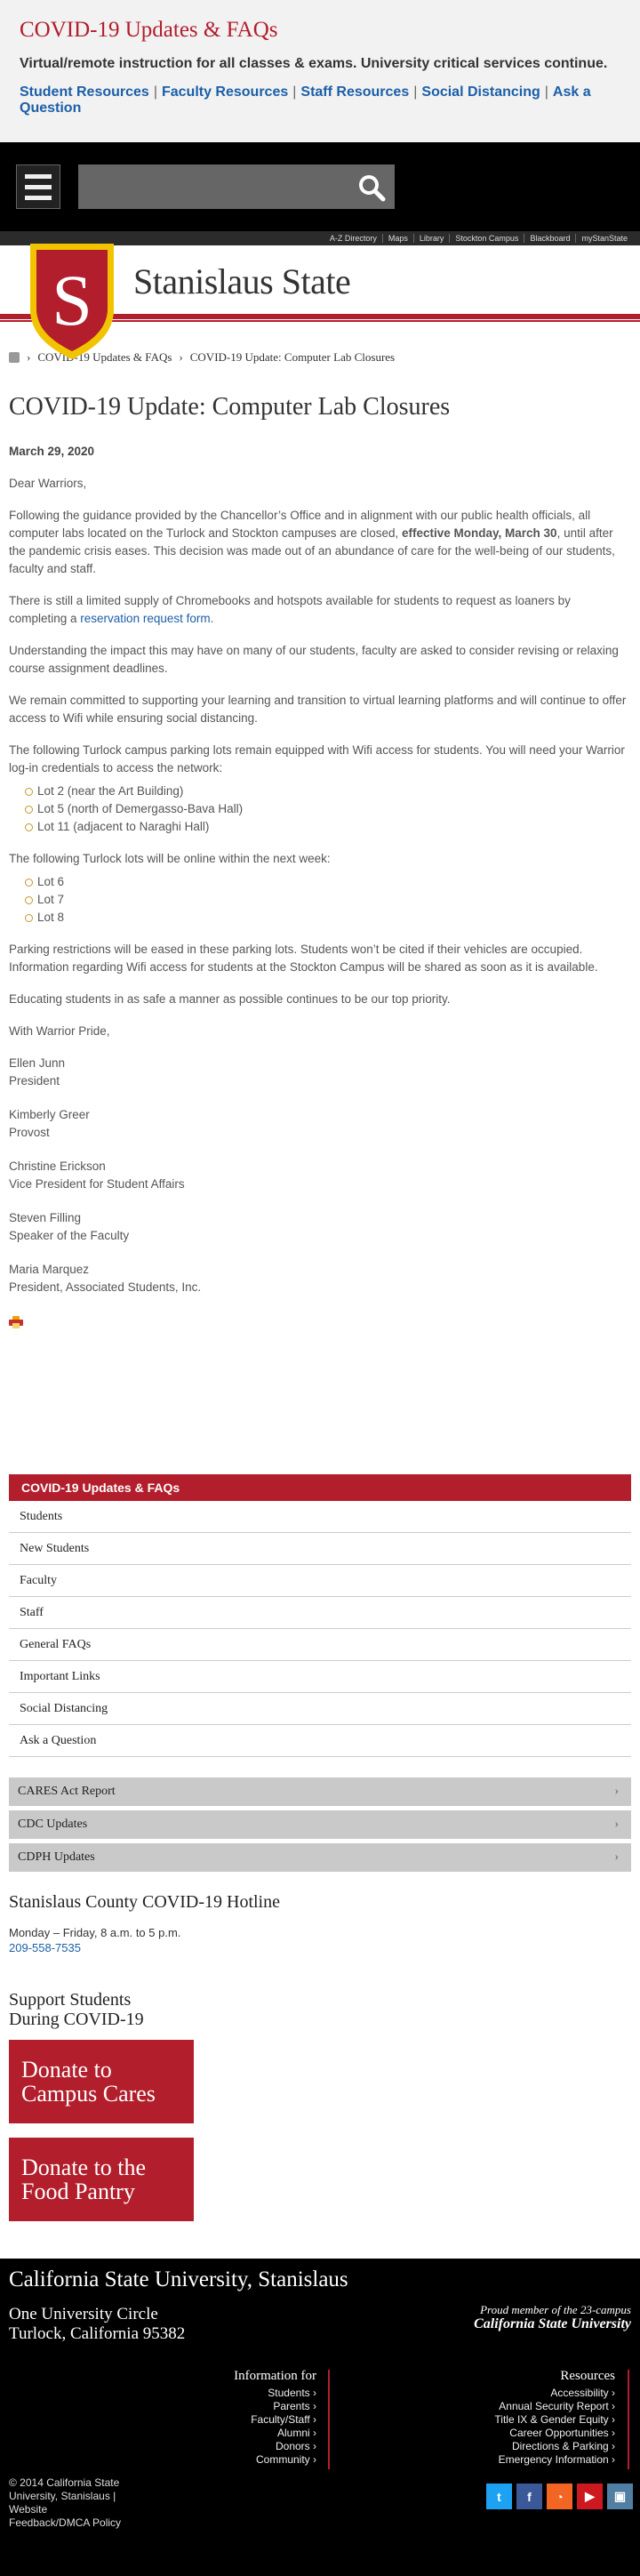 The height and width of the screenshot is (2576, 640). Describe the element at coordinates (529, 2496) in the screenshot. I see `facebook-icon: f` at that location.